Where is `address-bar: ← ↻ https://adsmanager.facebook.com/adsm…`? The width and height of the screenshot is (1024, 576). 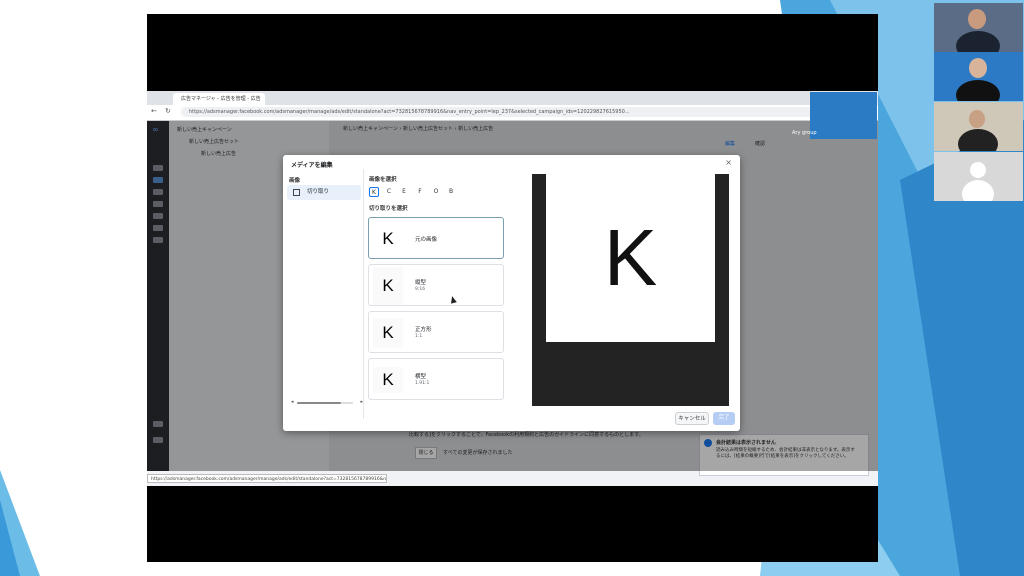
address-bar: ← ↻ https://adsmanager.facebook.com/adsm… is located at coordinates (512, 113).